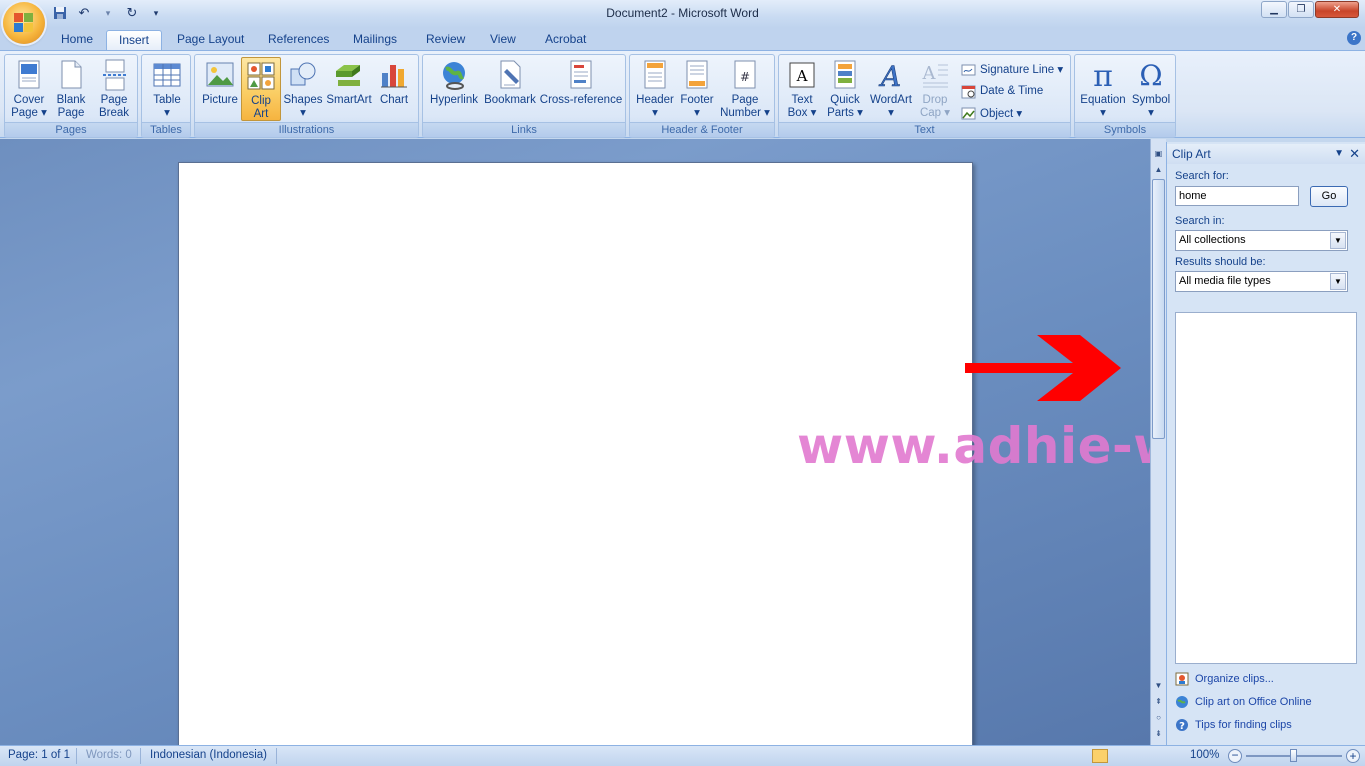 The image size is (1365, 766). What do you see at coordinates (1150, 75) in the screenshot?
I see `svg-text: Ω` at bounding box center [1150, 75].